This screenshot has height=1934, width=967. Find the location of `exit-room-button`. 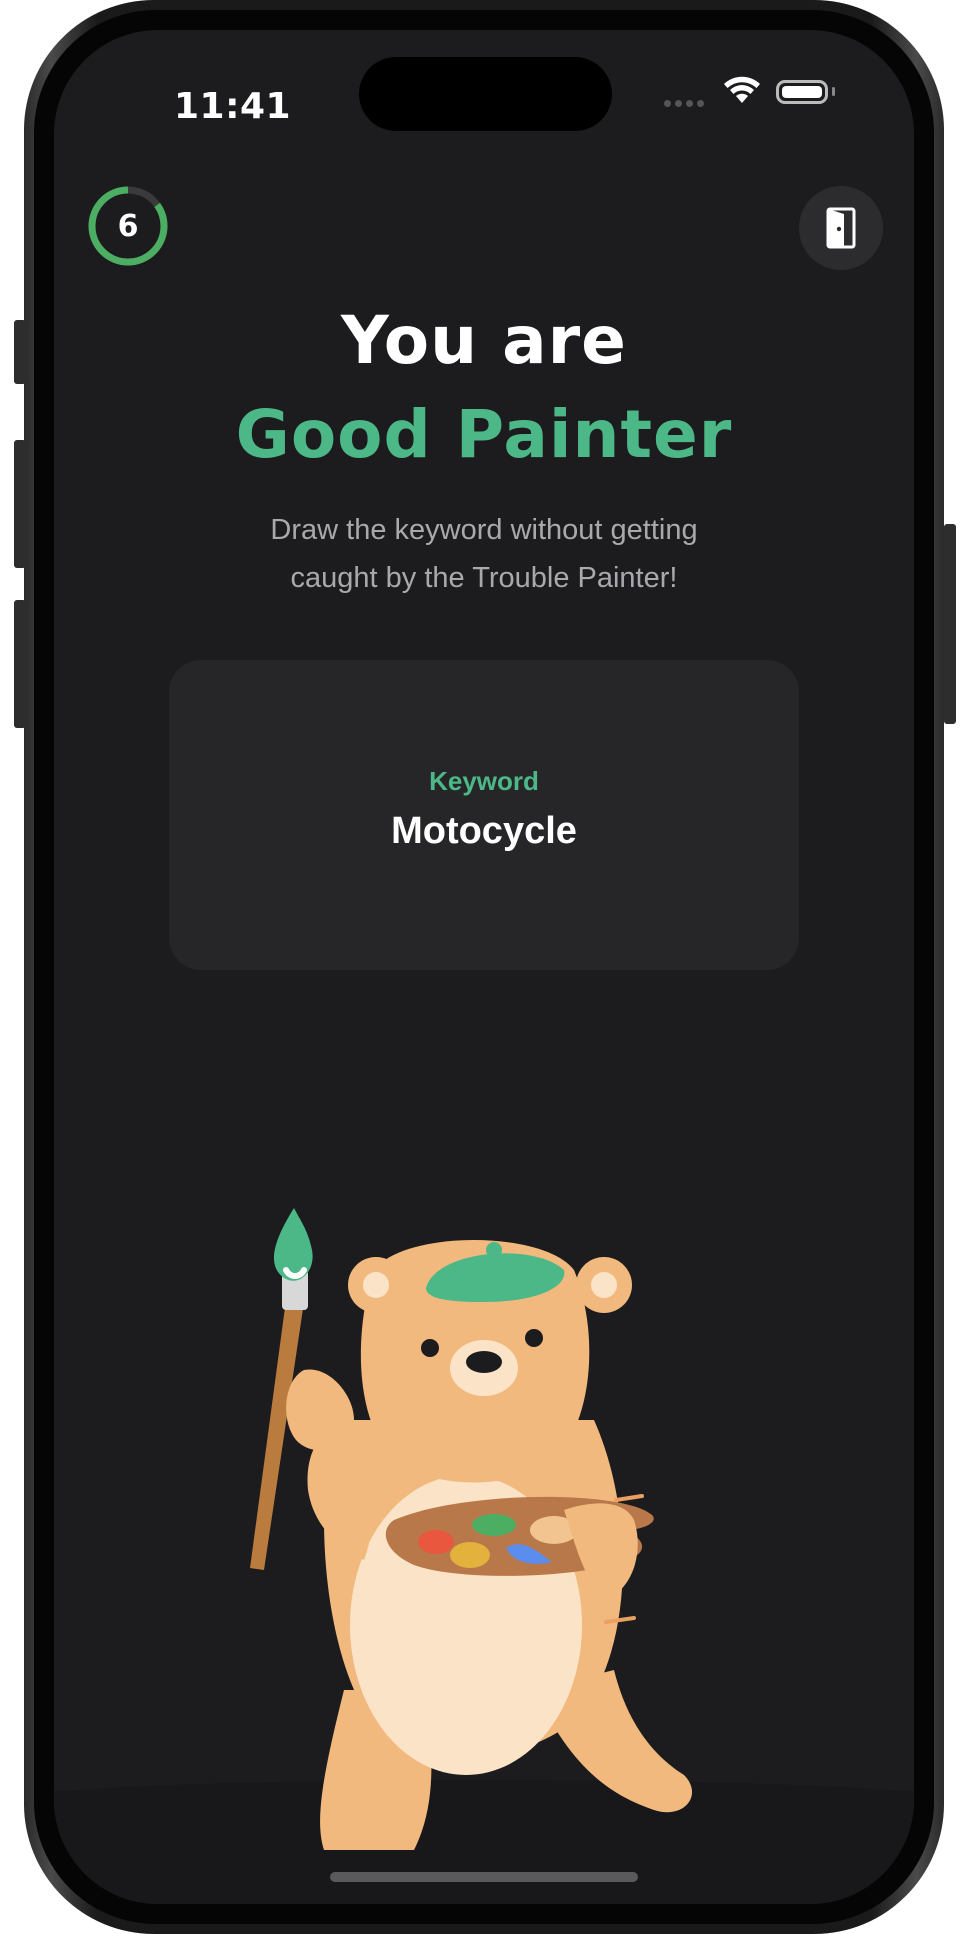

exit-room-button is located at coordinates (841, 228).